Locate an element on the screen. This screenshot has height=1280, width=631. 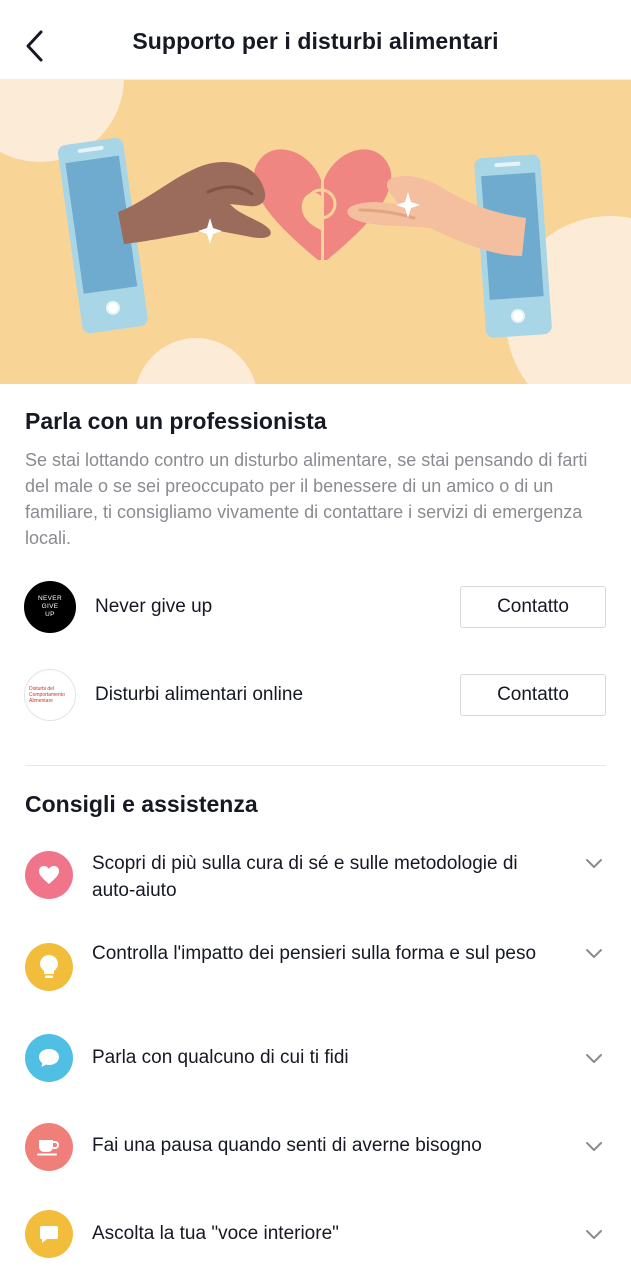
tip-item-inner-voice: Ascolta la tua "voce interiore" is located at coordinates (315, 1241).